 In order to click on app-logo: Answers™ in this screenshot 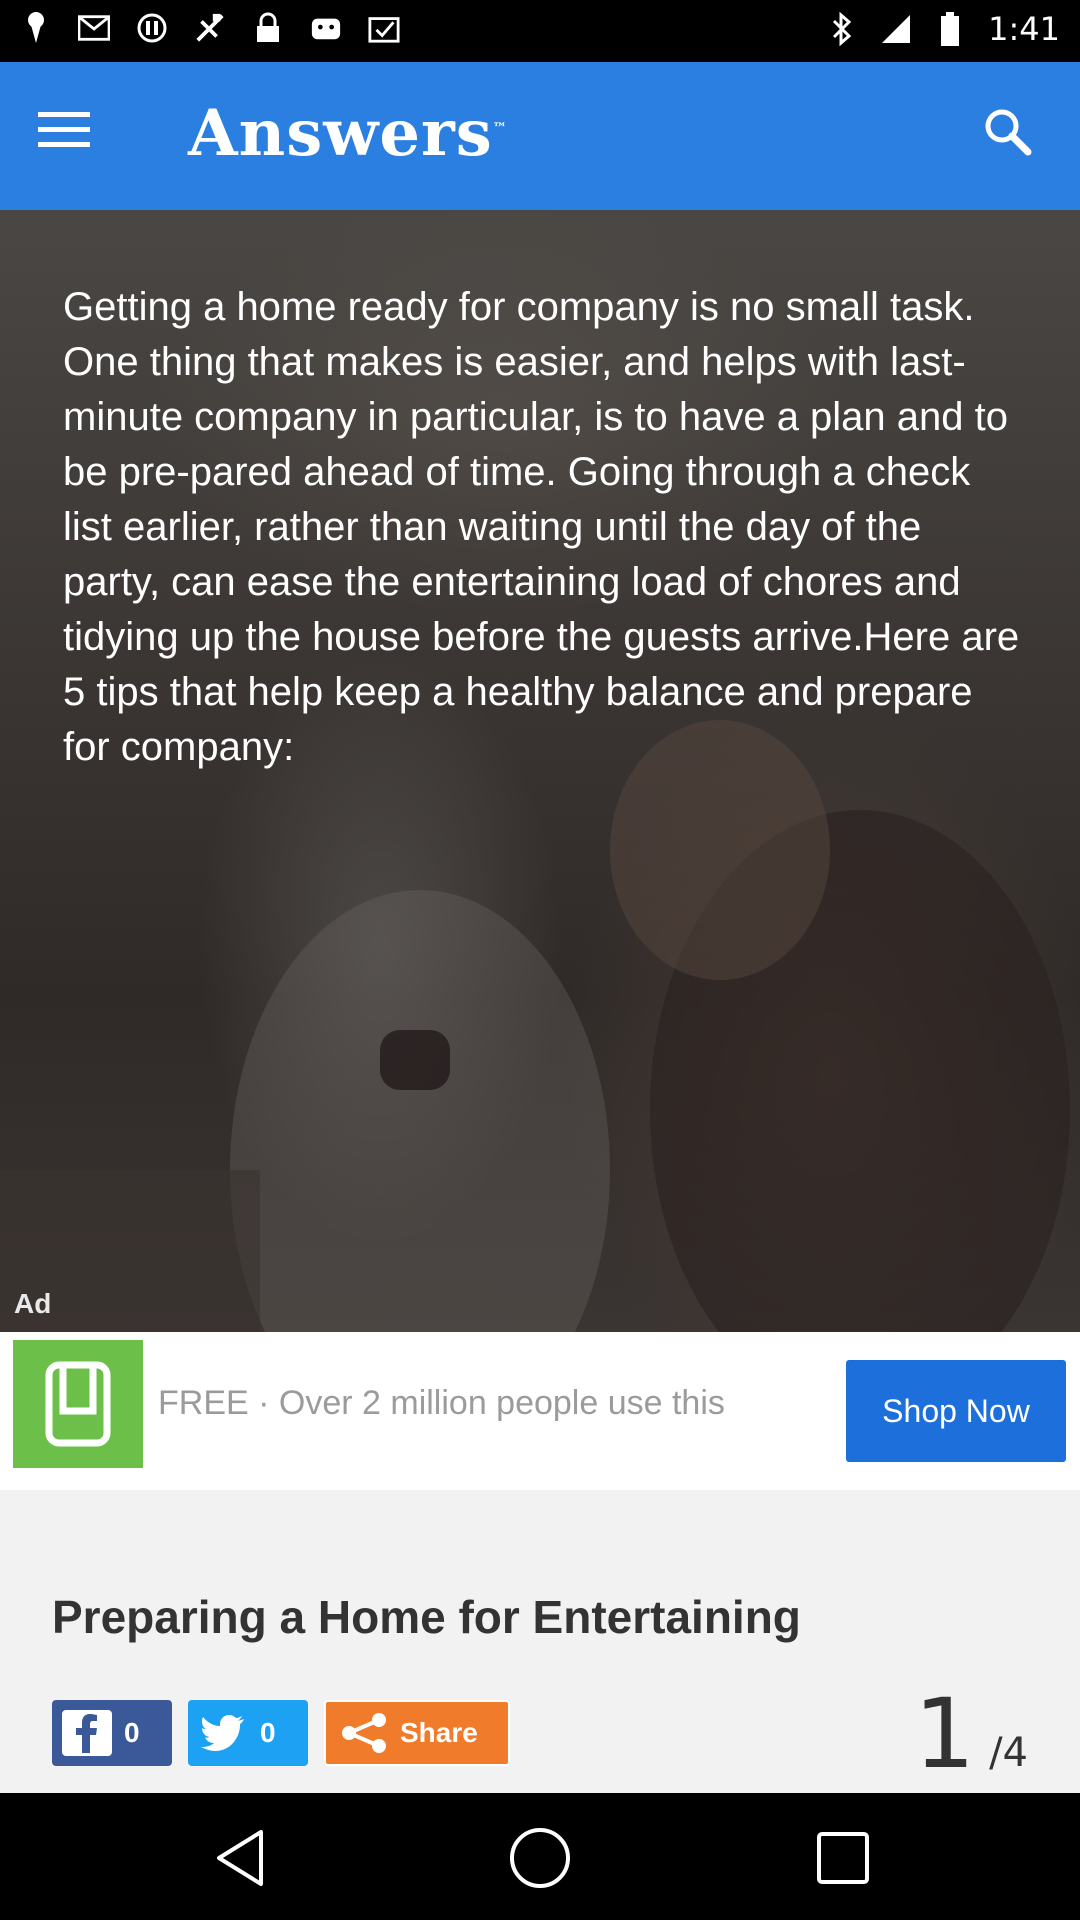, I will do `click(348, 133)`.